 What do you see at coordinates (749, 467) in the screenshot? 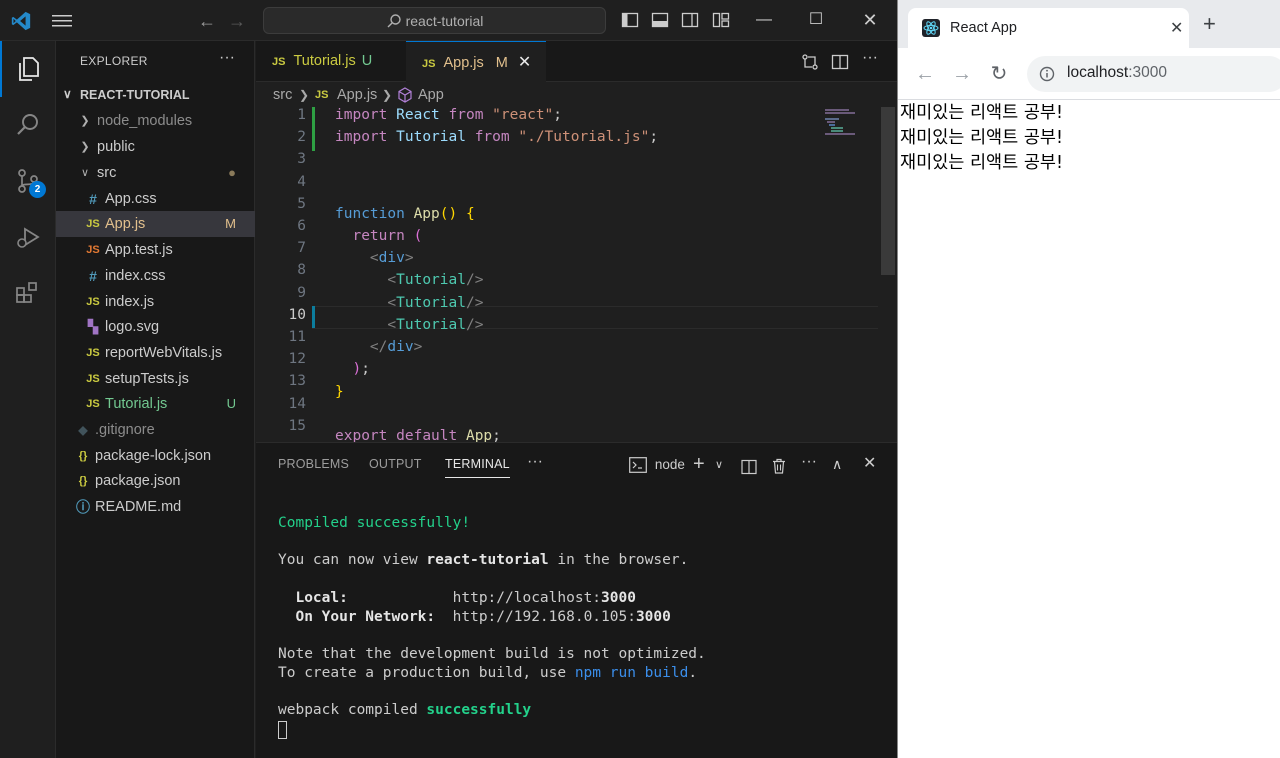
I see `split-terminal-icon` at bounding box center [749, 467].